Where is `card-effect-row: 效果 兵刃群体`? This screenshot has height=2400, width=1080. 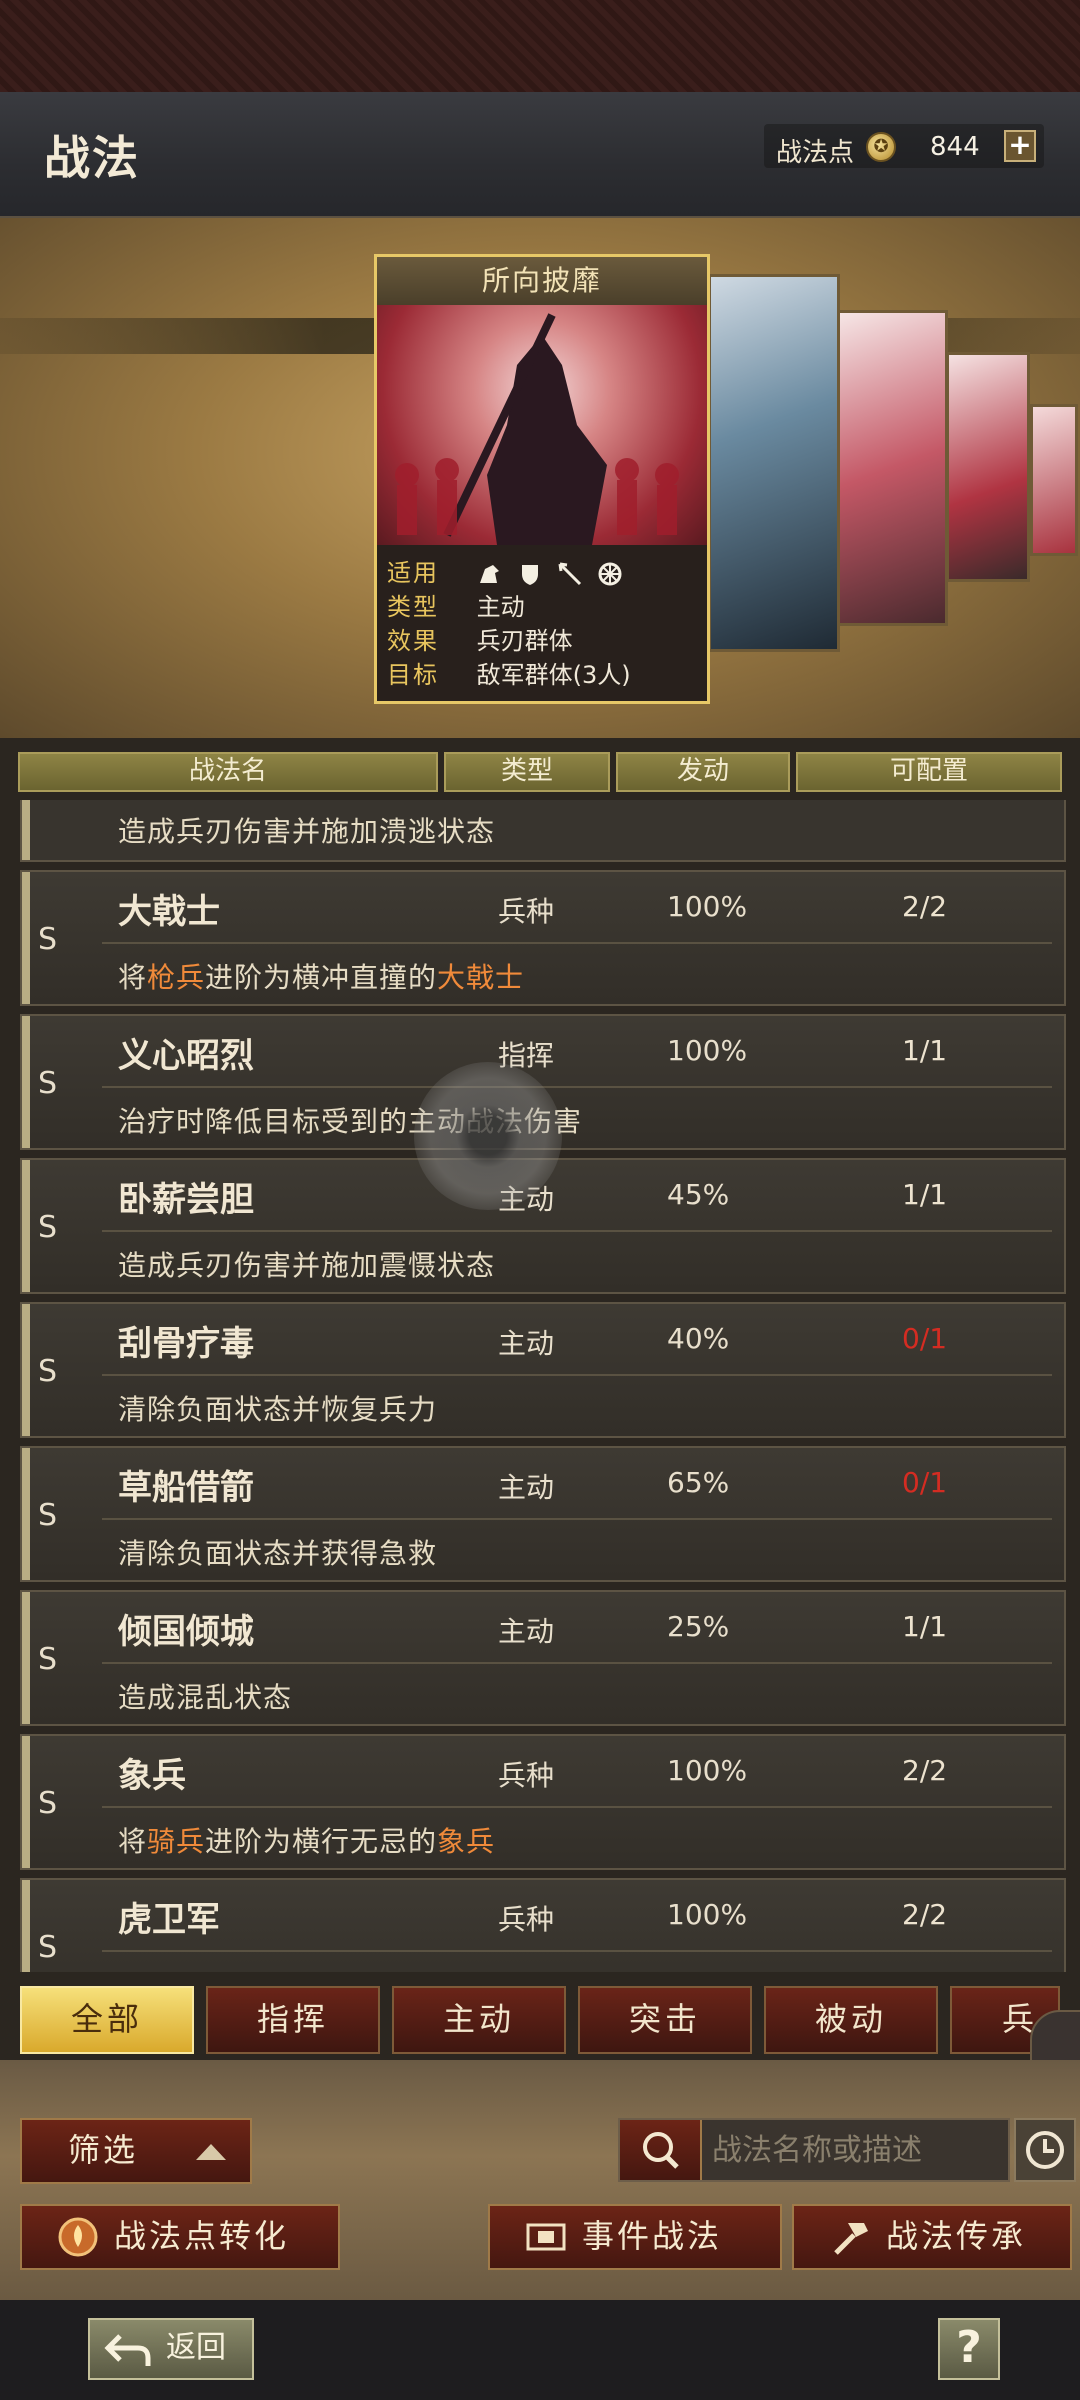
card-effect-row: 效果 兵刃群体 is located at coordinates (480, 638).